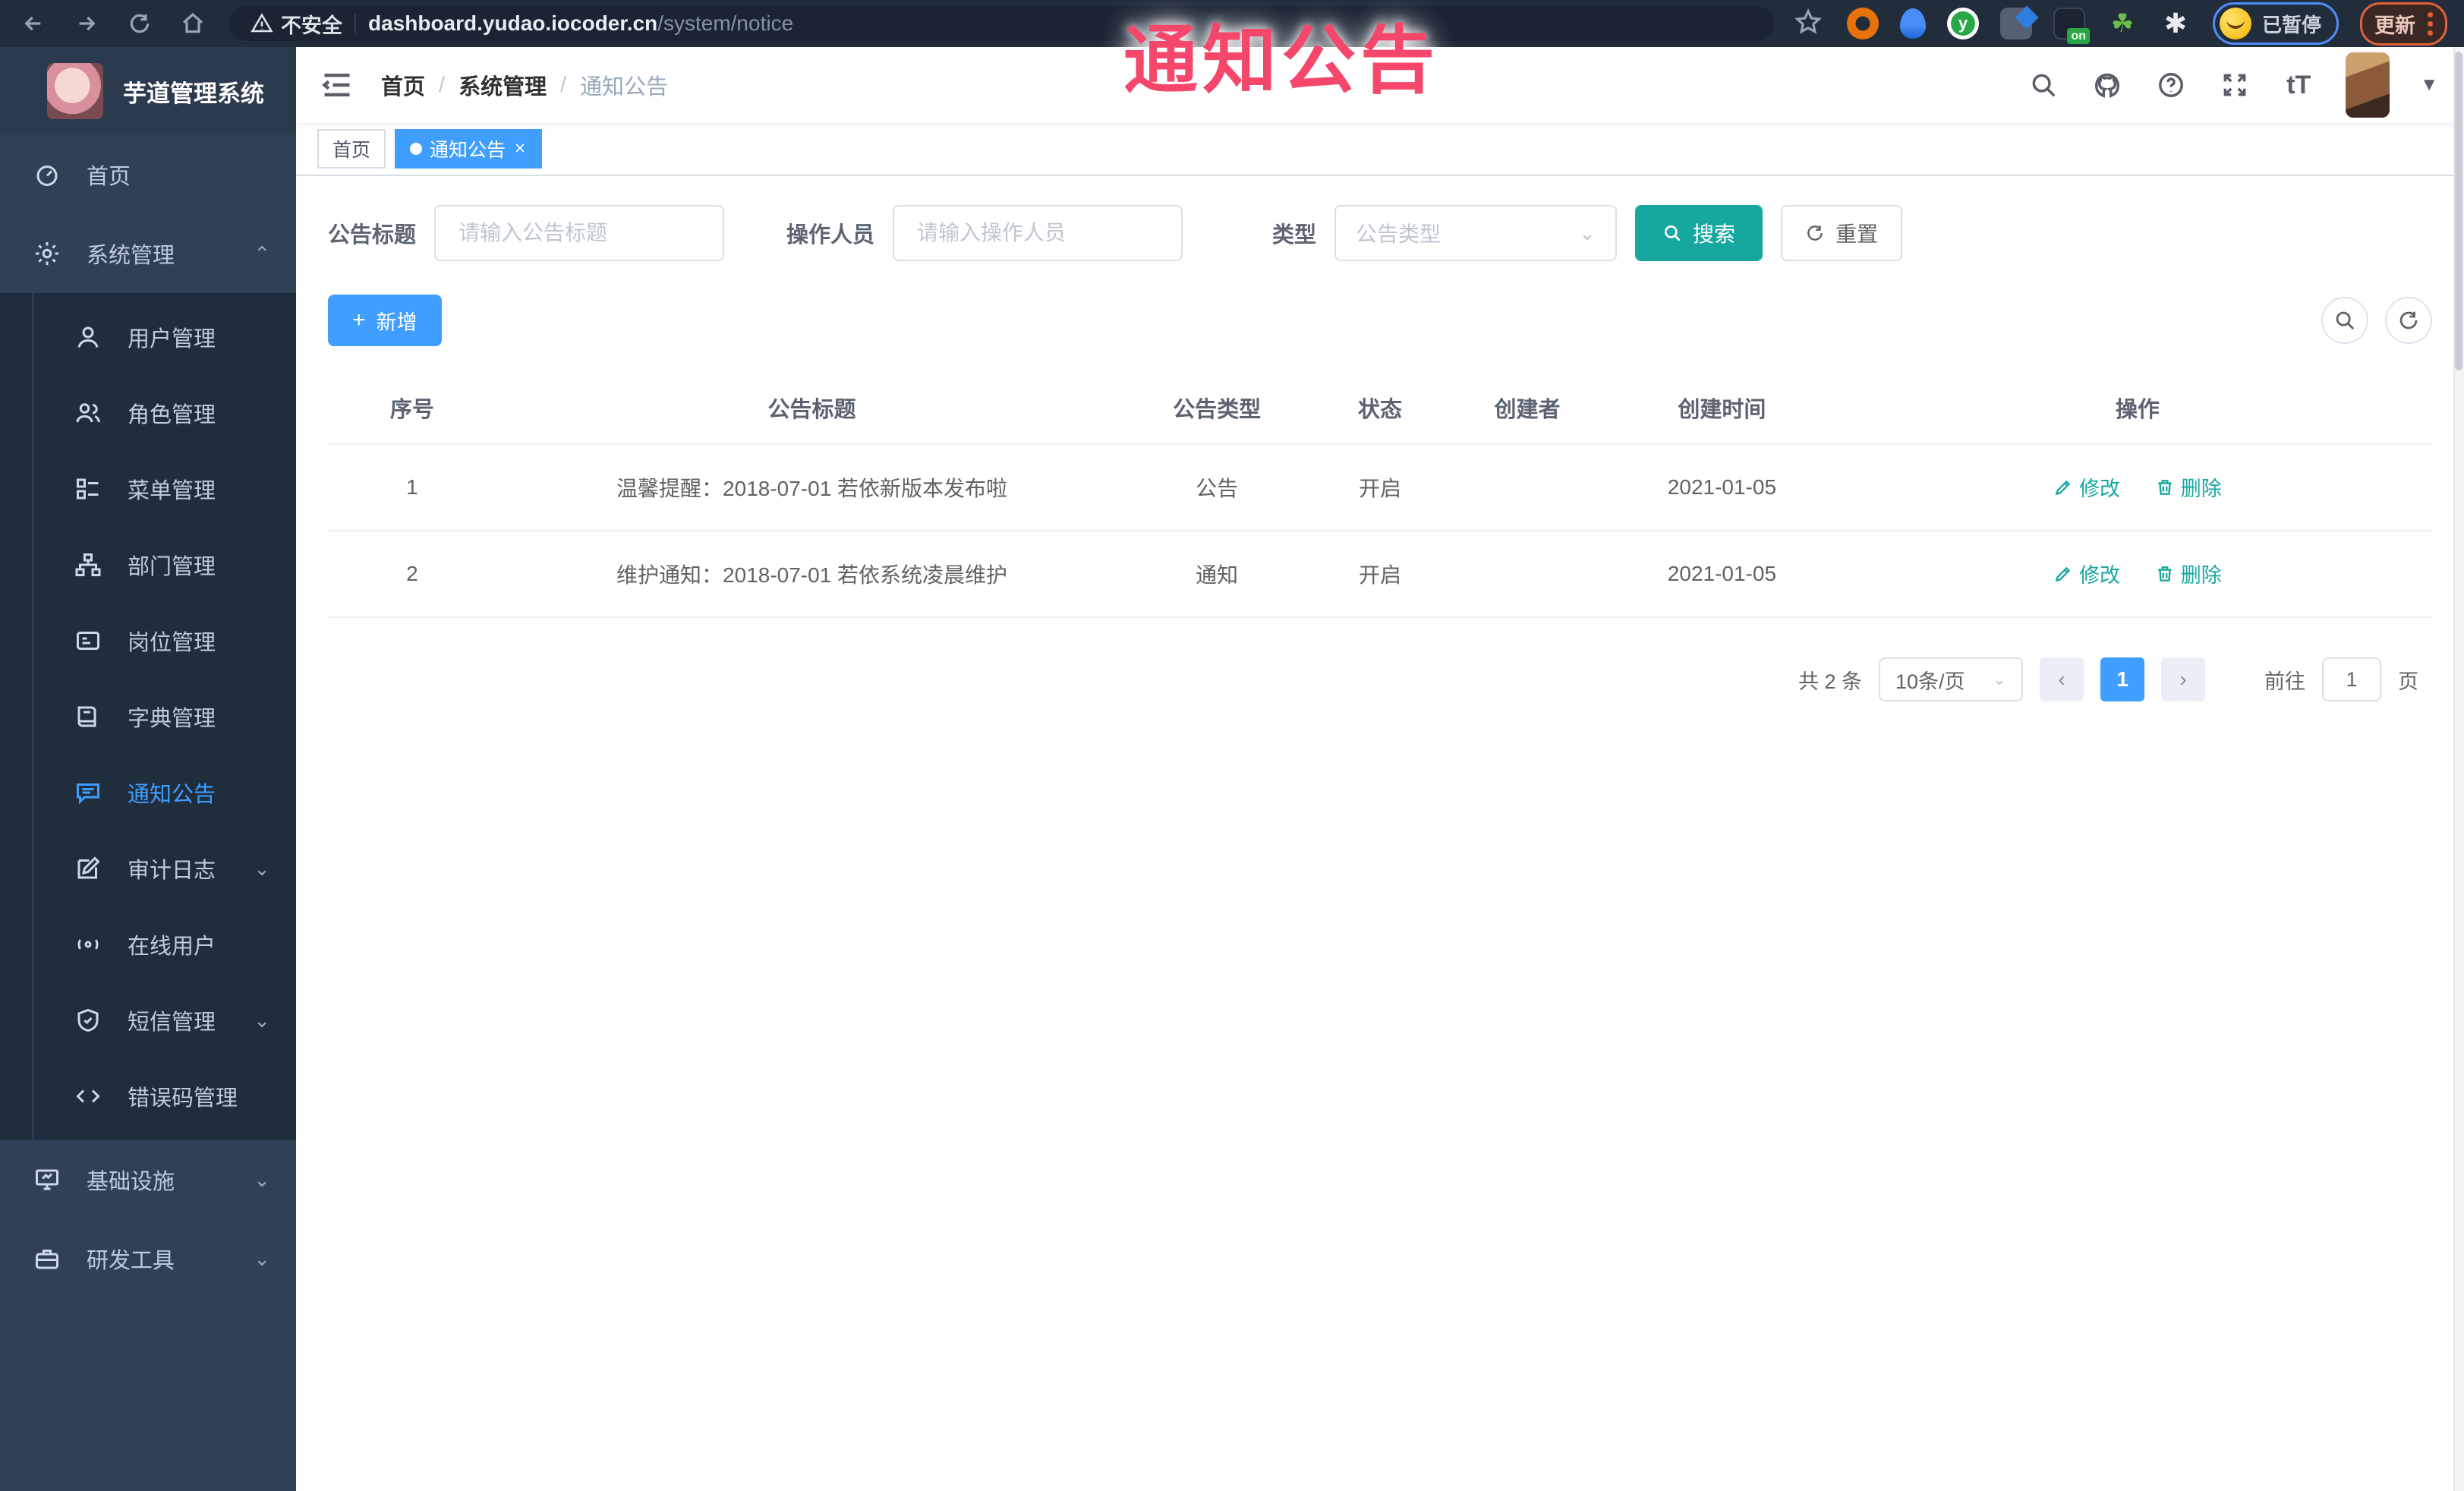 This screenshot has width=2464, height=1491. I want to click on col-actions: 操作, so click(2137, 408).